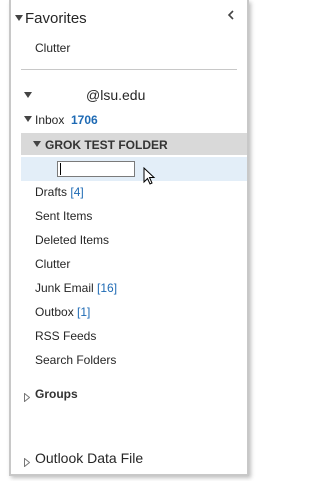  Describe the element at coordinates (51, 192) in the screenshot. I see `folder-label: Drafts` at that location.